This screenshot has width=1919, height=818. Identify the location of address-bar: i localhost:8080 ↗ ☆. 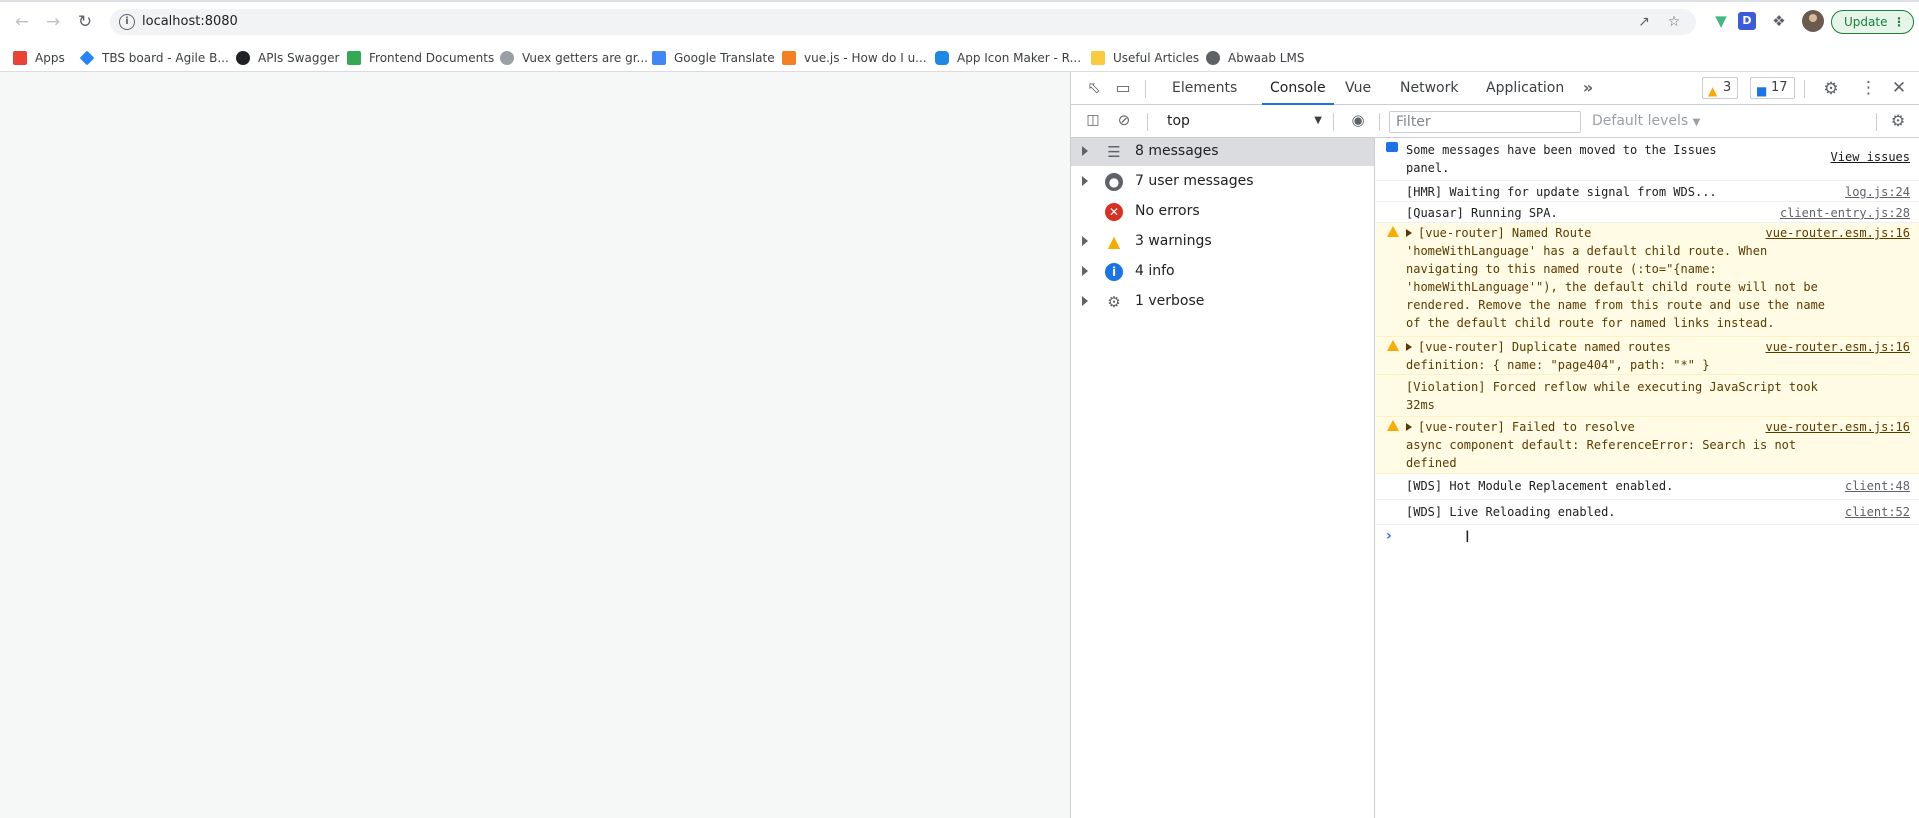
(903, 22).